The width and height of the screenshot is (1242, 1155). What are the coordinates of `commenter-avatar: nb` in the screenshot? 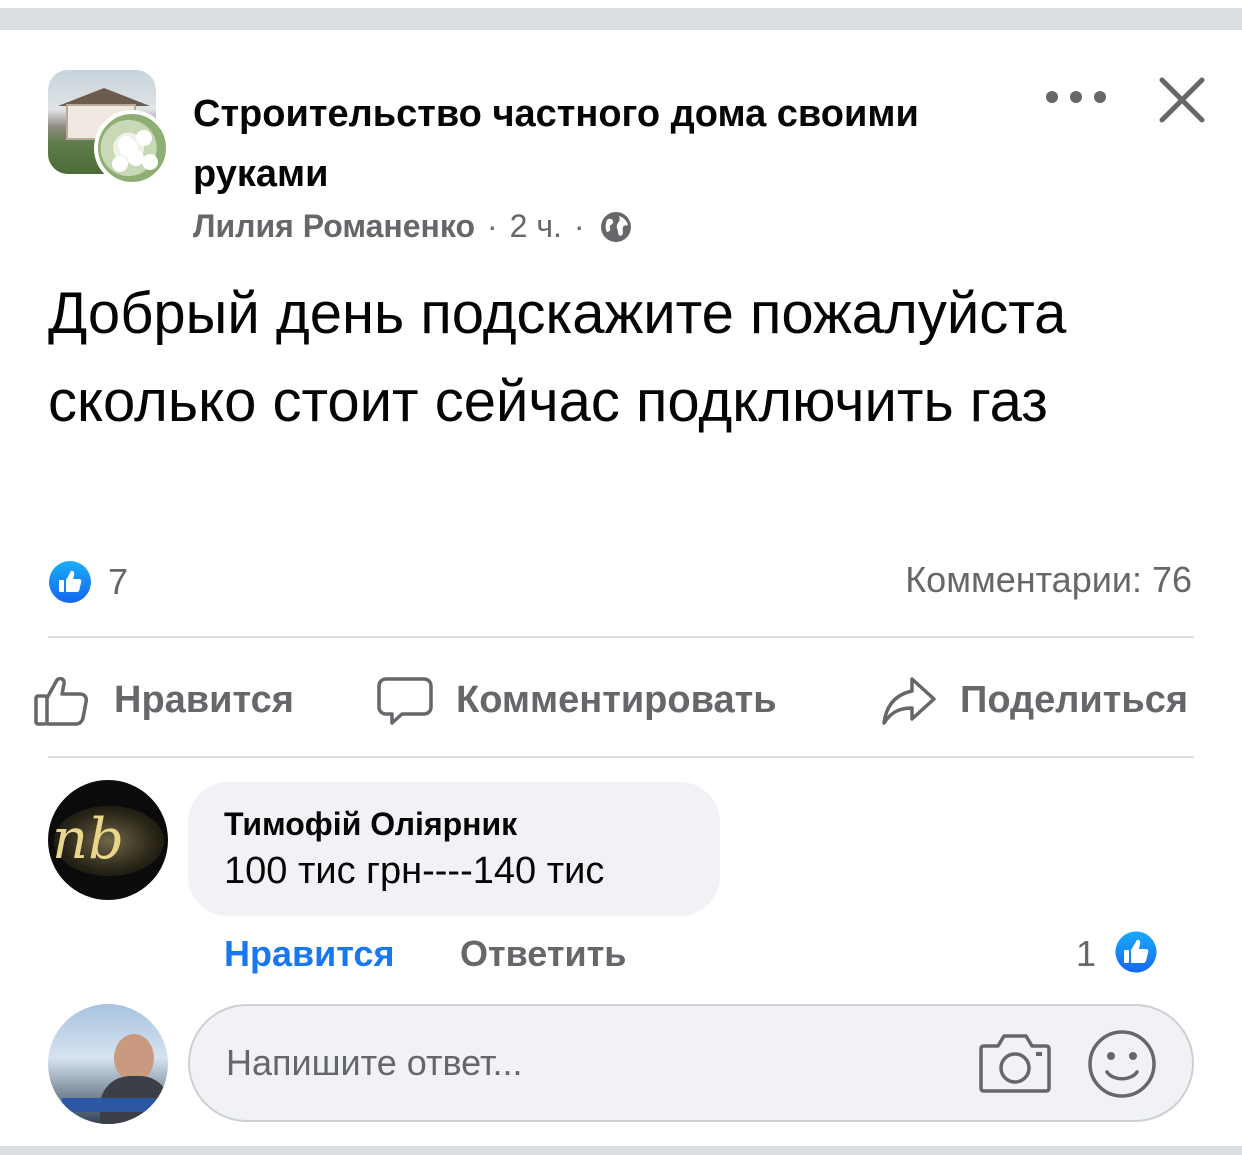 It's located at (108, 840).